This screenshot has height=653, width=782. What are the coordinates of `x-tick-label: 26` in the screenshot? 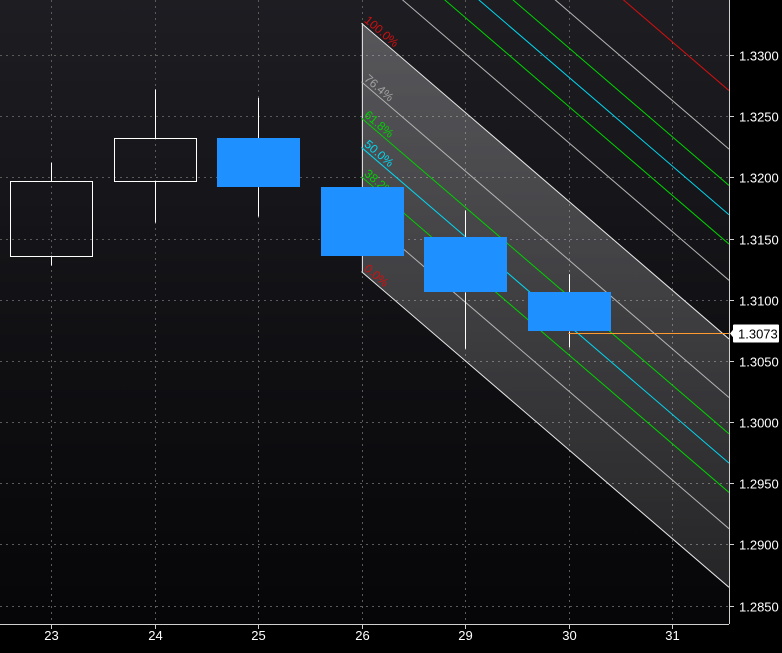 It's located at (362, 635).